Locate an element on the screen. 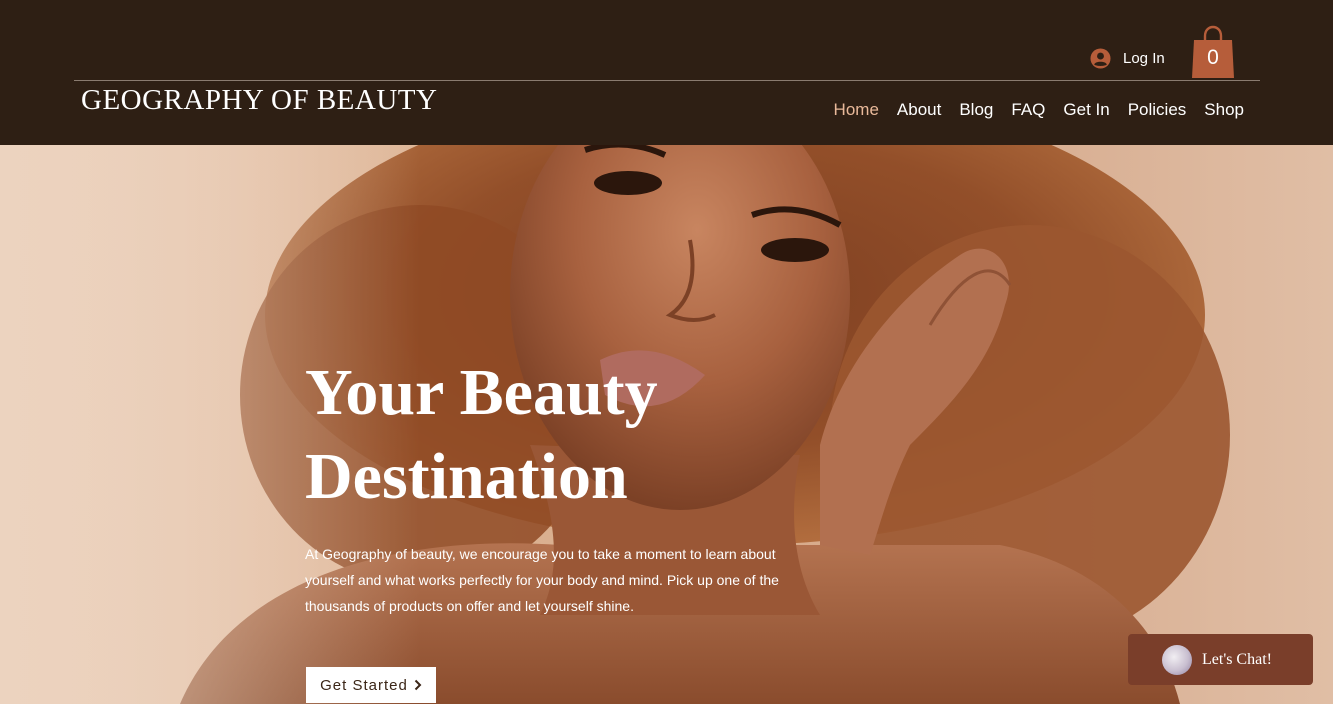  hero-title: Your Beauty Destination is located at coordinates (481, 434).